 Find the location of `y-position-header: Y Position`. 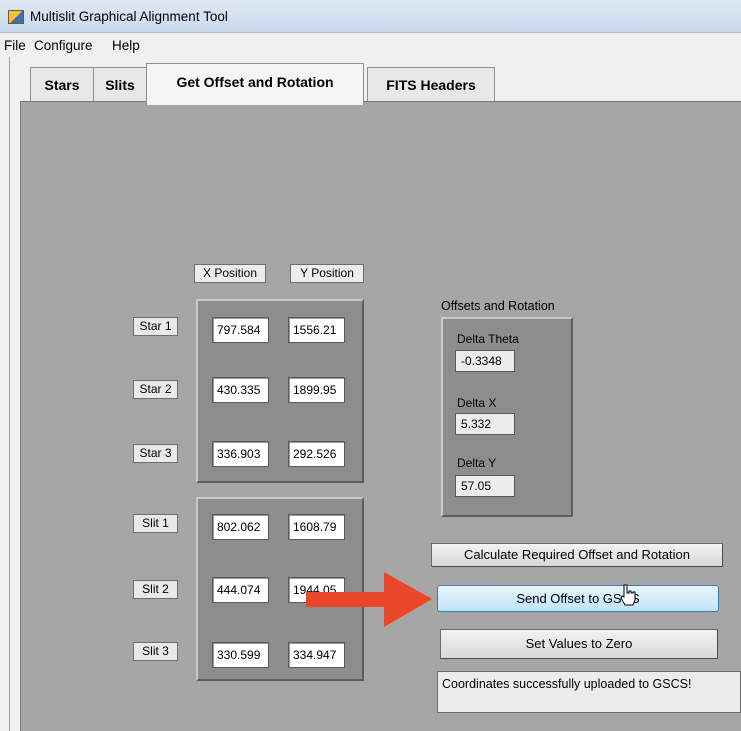

y-position-header: Y Position is located at coordinates (327, 273).